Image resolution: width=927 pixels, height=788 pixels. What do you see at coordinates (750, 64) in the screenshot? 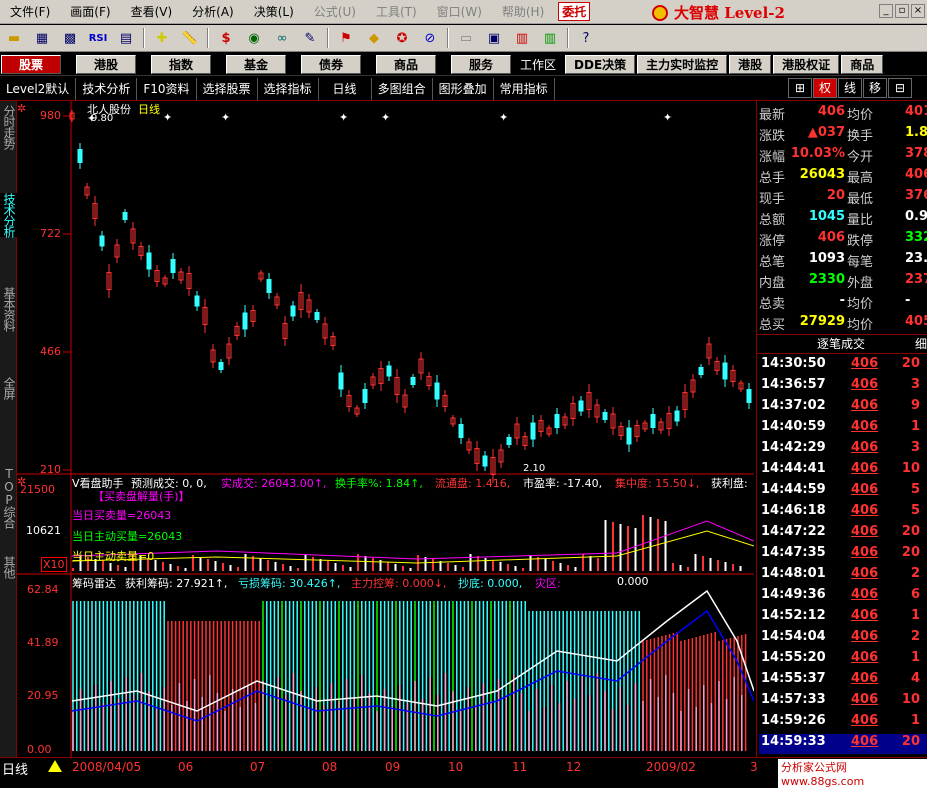
I see `workspace-tab-hk: 港股` at bounding box center [750, 64].